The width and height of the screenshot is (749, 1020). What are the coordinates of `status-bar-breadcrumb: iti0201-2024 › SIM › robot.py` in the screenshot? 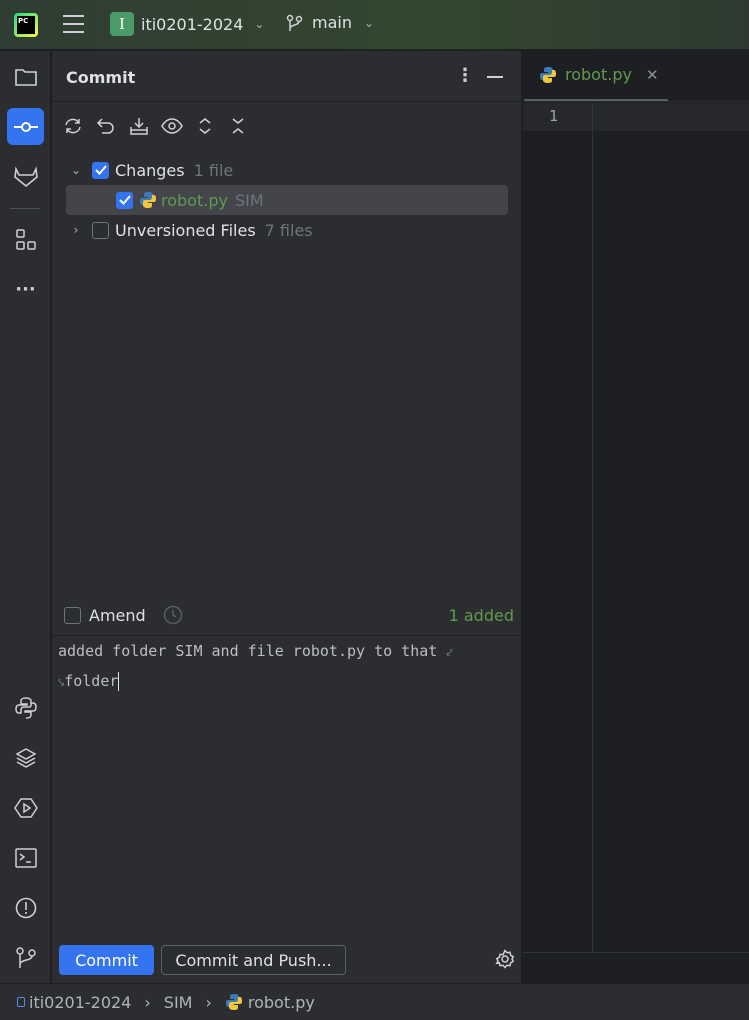 It's located at (374, 1001).